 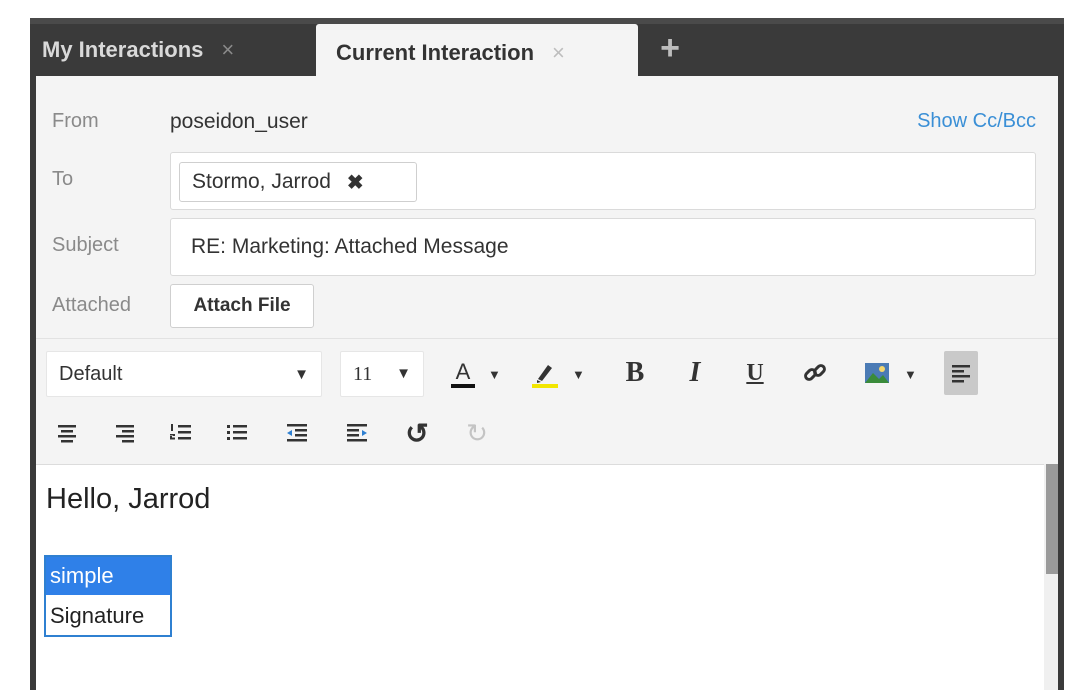 I want to click on image-icon, so click(x=877, y=373).